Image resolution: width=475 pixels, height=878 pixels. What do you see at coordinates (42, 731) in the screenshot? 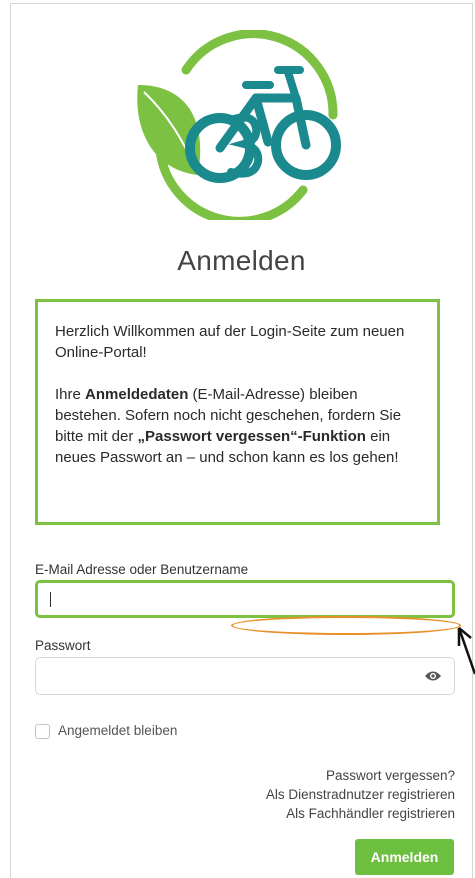
I see `remember-me-checkbox` at bounding box center [42, 731].